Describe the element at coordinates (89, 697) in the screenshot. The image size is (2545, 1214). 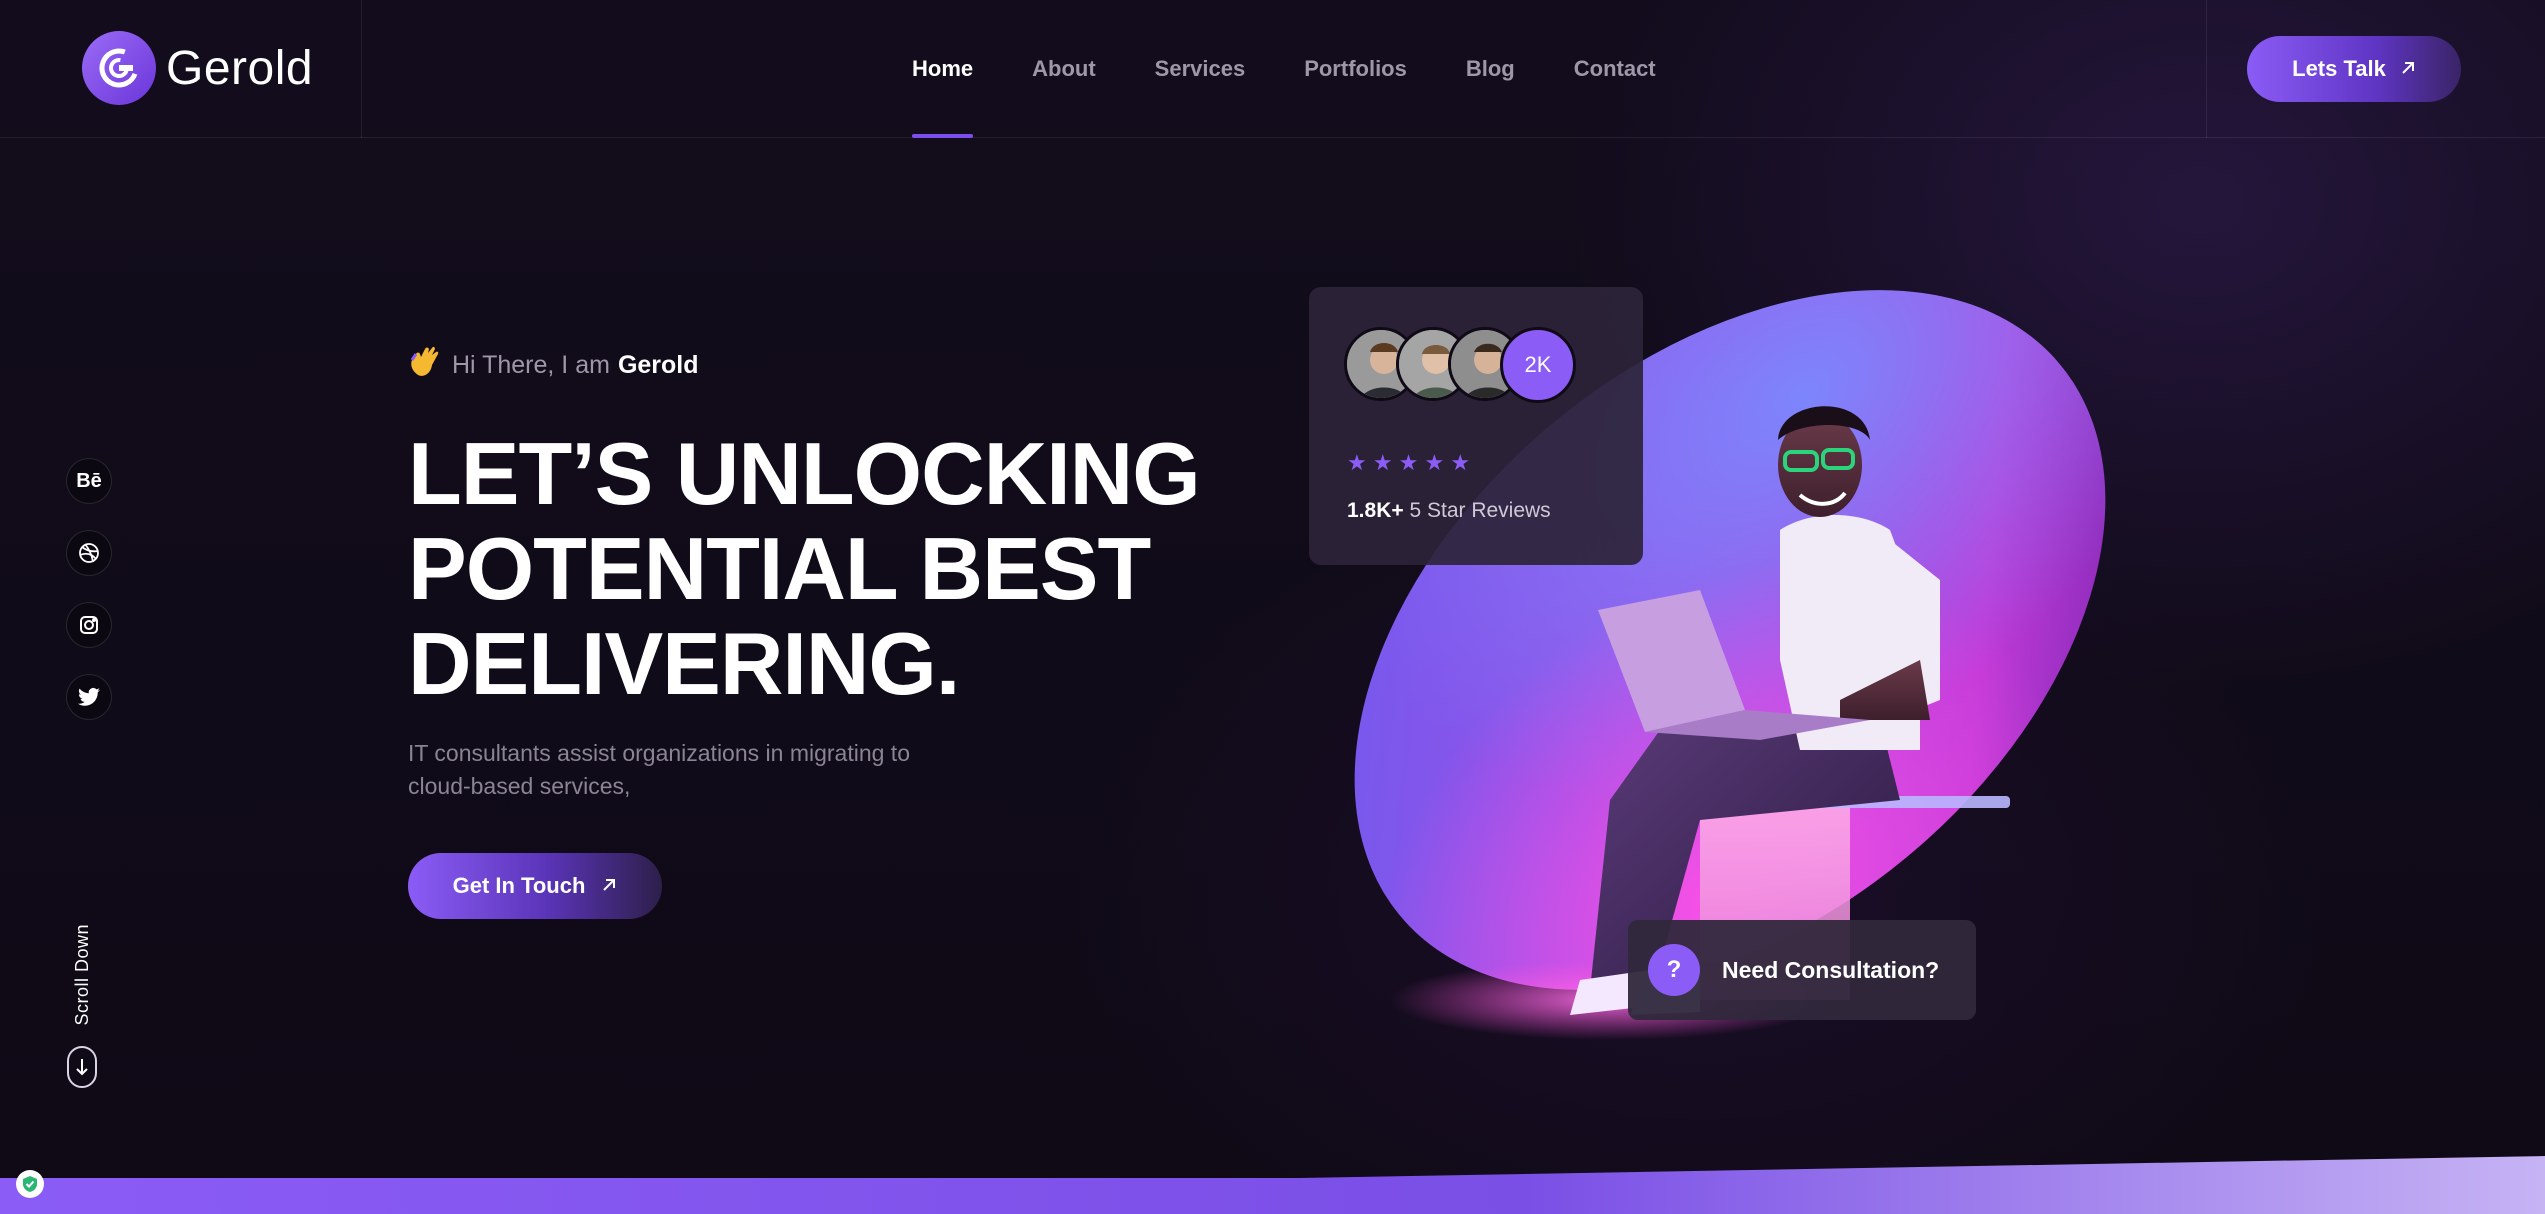
I see `twitter-icon` at that location.